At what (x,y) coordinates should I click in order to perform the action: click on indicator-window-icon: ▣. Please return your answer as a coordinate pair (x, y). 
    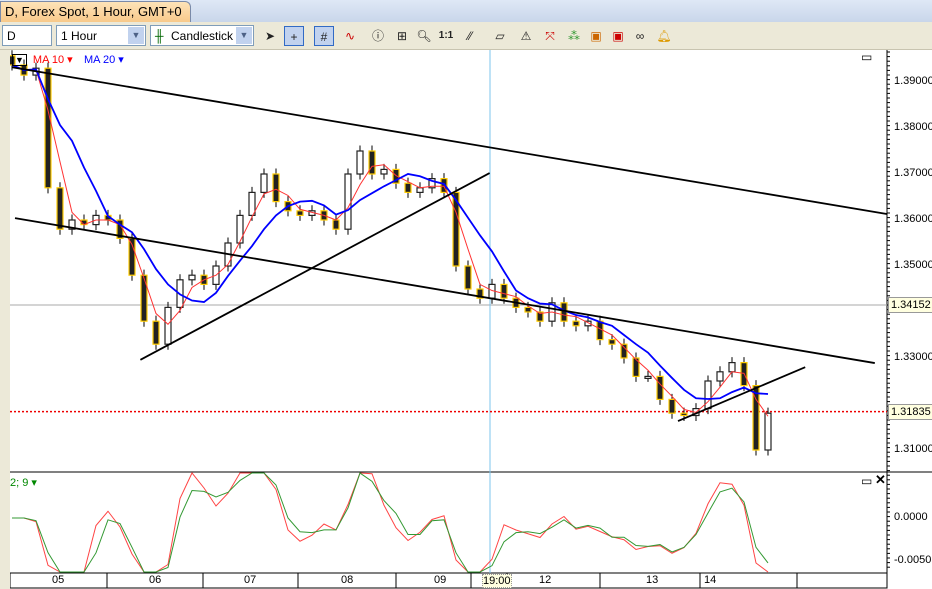
    Looking at the image, I should click on (618, 36).